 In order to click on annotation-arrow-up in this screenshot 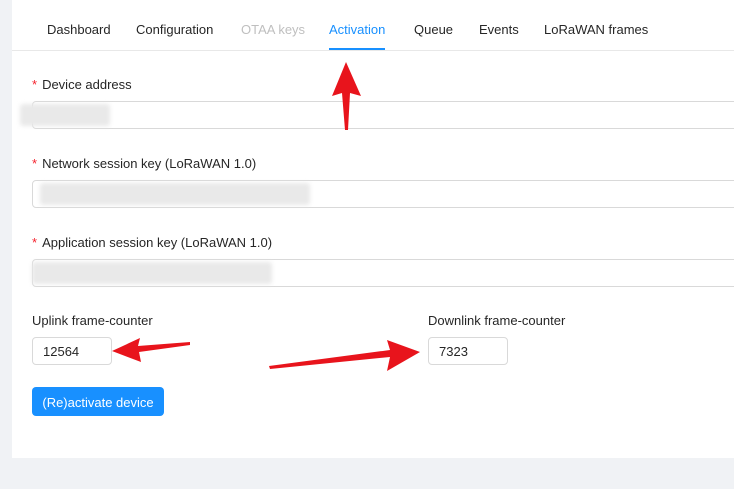, I will do `click(346, 96)`.